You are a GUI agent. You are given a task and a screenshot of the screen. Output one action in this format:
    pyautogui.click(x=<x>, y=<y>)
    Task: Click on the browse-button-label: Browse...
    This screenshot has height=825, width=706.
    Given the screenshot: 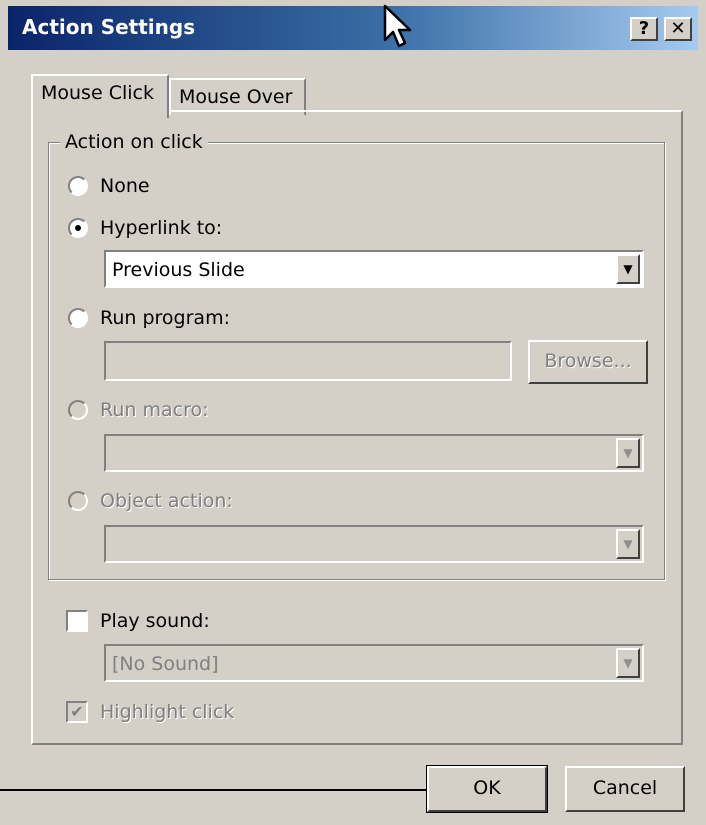 What is the action you would take?
    pyautogui.click(x=588, y=361)
    